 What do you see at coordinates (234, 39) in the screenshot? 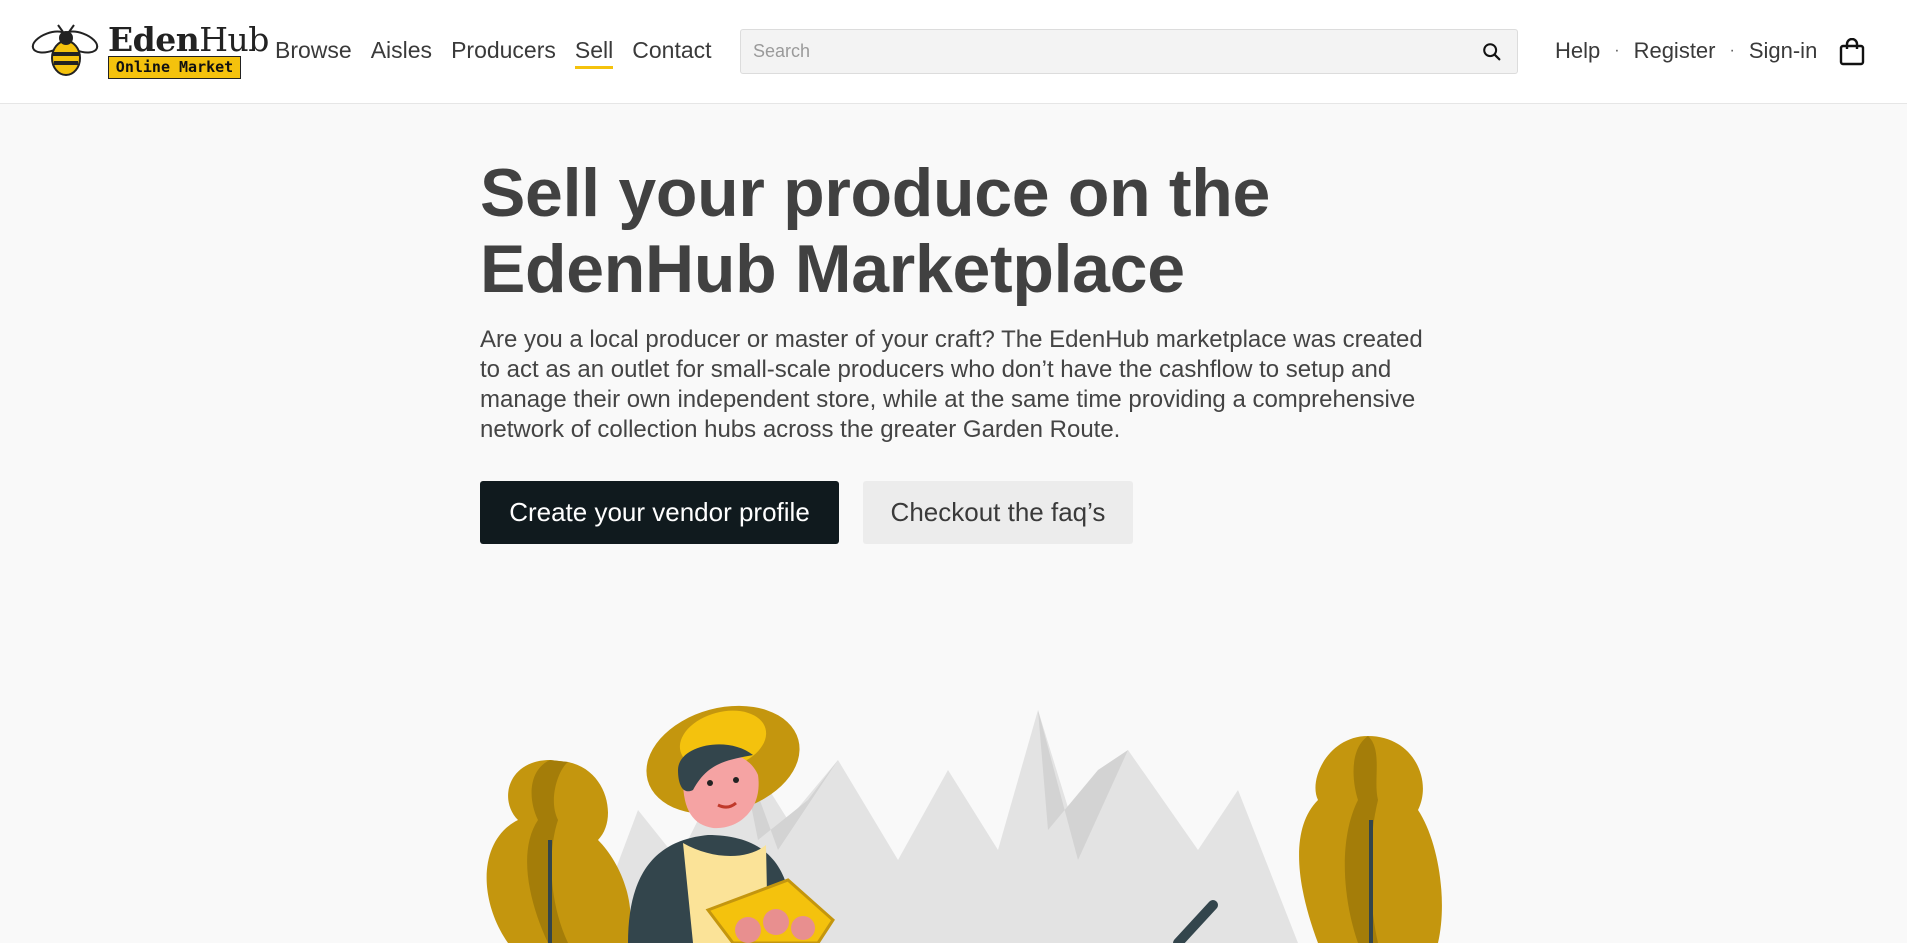
I see `logo-word-light: Hub` at bounding box center [234, 39].